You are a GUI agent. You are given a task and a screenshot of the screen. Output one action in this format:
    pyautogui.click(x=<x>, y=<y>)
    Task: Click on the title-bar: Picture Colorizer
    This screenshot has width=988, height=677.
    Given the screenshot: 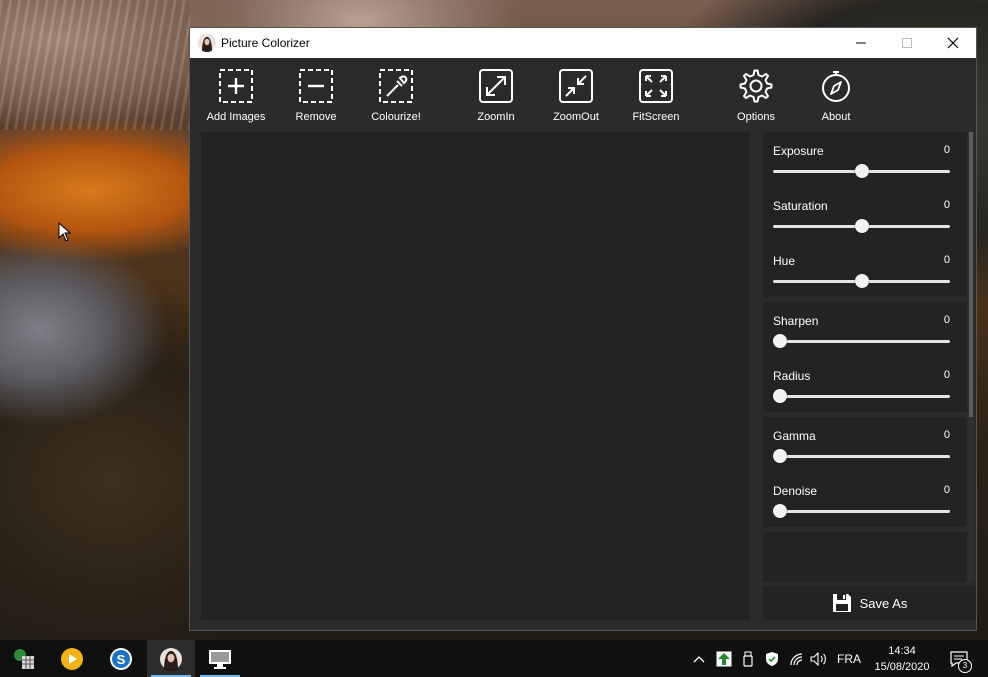 What is the action you would take?
    pyautogui.click(x=583, y=43)
    